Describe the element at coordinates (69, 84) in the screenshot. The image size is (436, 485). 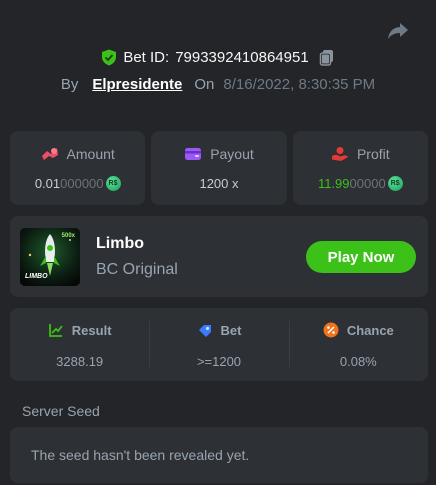
I see `by-label: By` at that location.